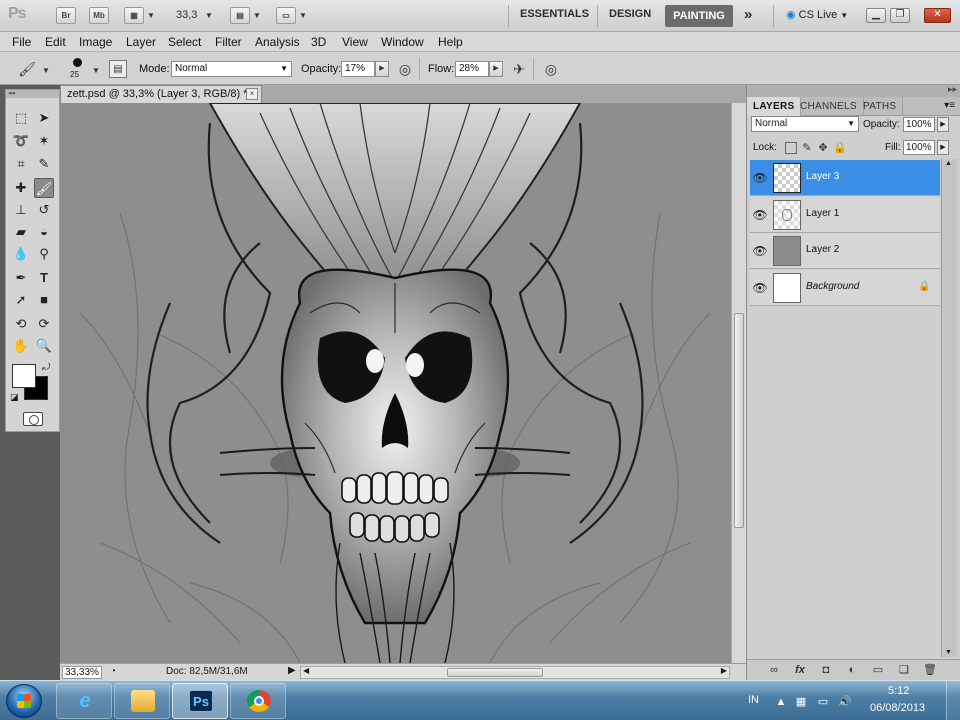  Describe the element at coordinates (878, 670) in the screenshot. I see `new-group-icon: ▭` at that location.